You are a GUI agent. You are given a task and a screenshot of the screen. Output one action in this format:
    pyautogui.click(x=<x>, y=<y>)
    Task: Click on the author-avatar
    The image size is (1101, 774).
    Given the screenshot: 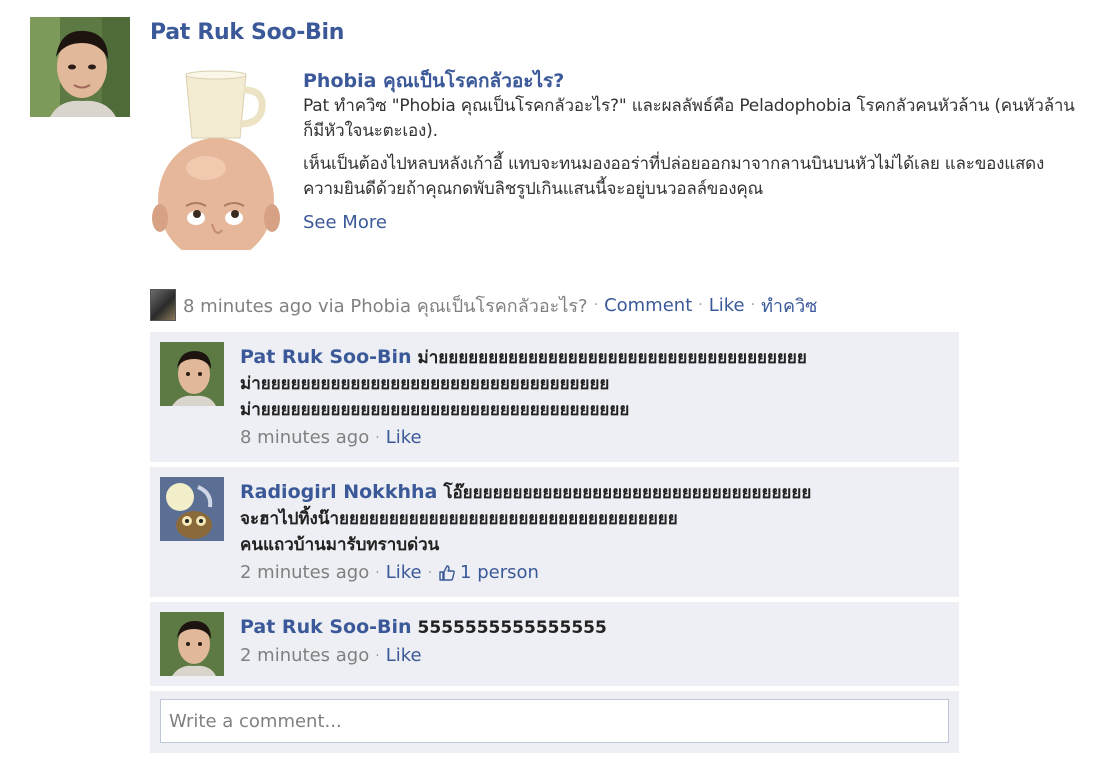 What is the action you would take?
    pyautogui.click(x=80, y=67)
    